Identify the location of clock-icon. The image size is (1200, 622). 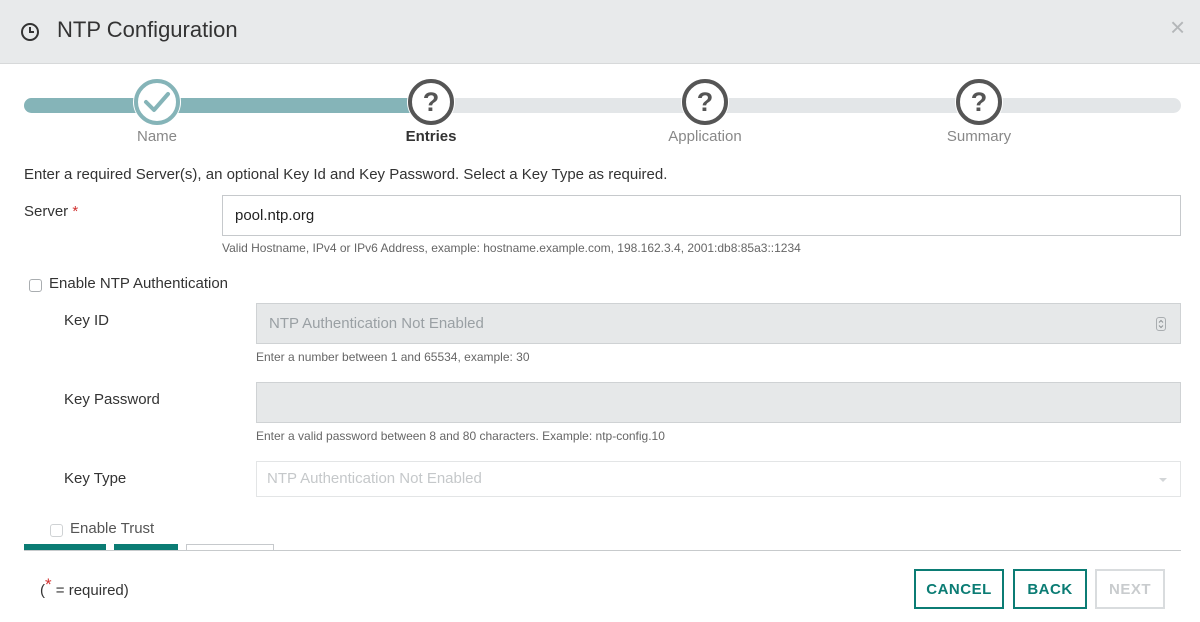
(30, 32).